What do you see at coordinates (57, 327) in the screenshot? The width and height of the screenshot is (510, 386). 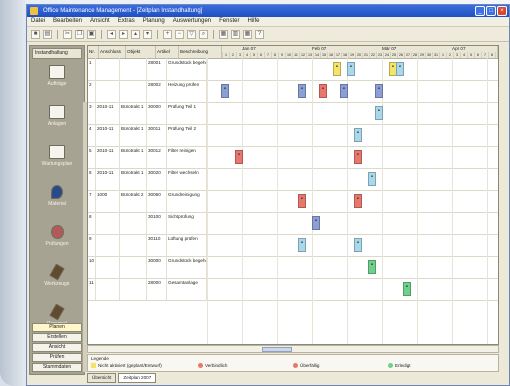 I see `sidebar-tab: Planen` at bounding box center [57, 327].